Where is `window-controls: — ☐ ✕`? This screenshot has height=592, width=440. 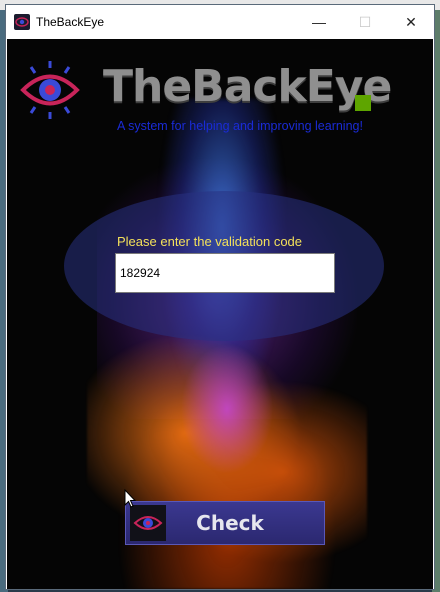 window-controls: — ☐ ✕ is located at coordinates (365, 22).